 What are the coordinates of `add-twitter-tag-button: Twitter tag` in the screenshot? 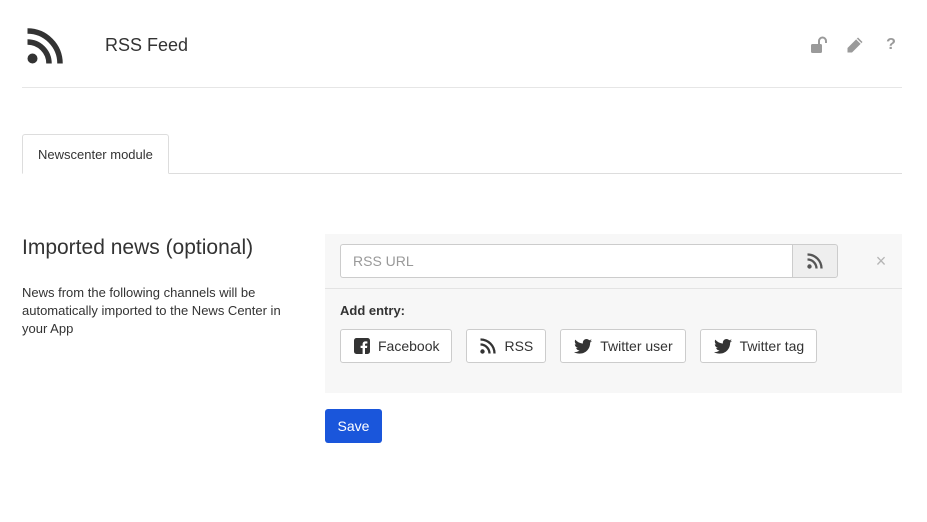 It's located at (758, 346).